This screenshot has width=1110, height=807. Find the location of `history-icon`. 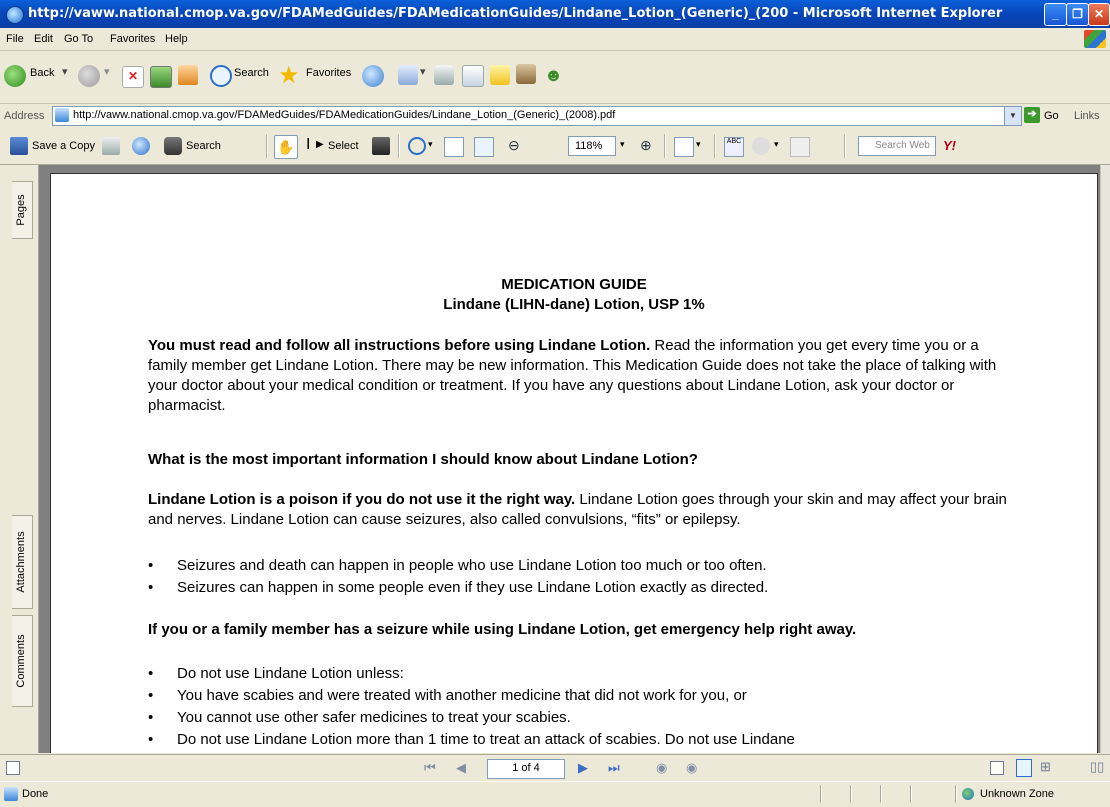

history-icon is located at coordinates (373, 76).